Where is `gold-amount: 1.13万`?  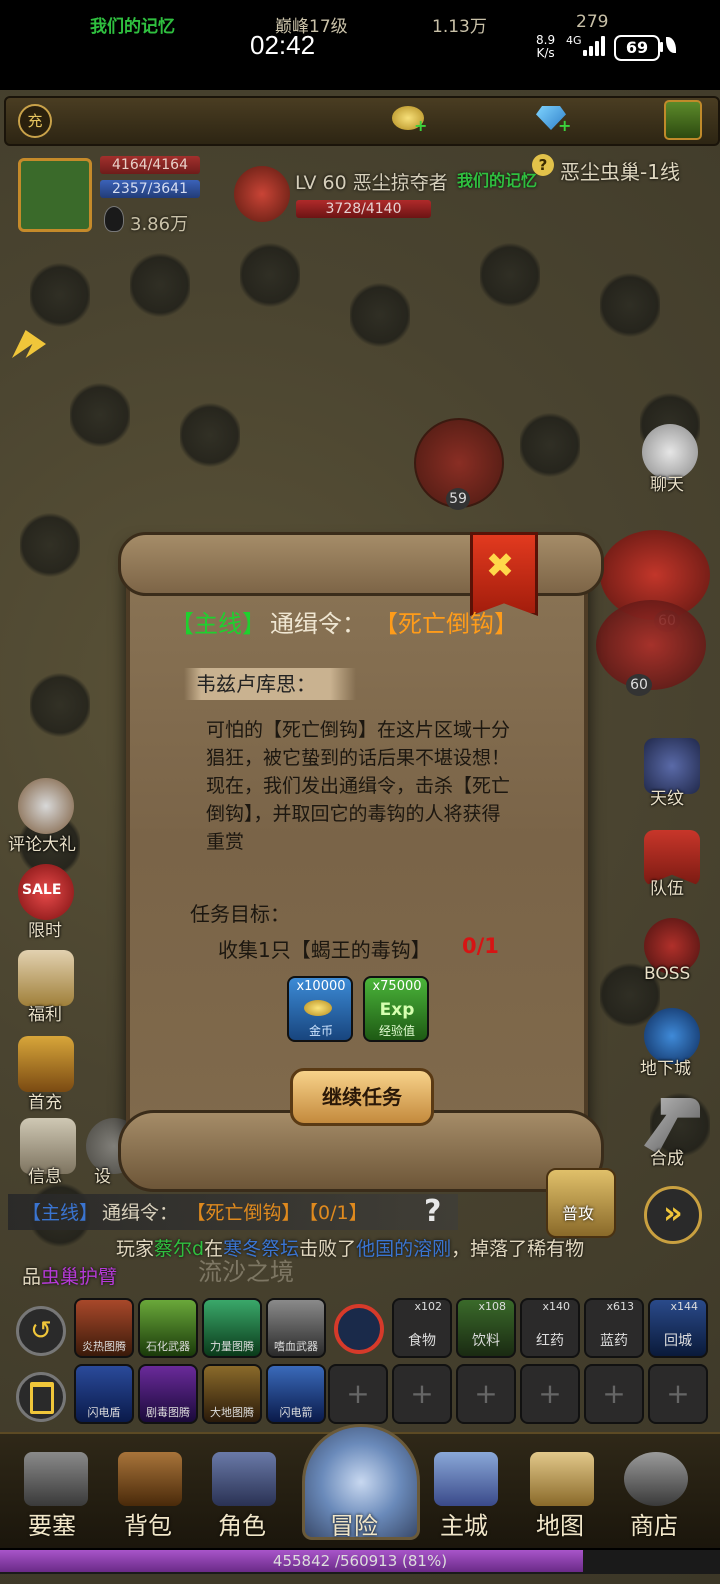
gold-amount: 1.13万 is located at coordinates (459, 27).